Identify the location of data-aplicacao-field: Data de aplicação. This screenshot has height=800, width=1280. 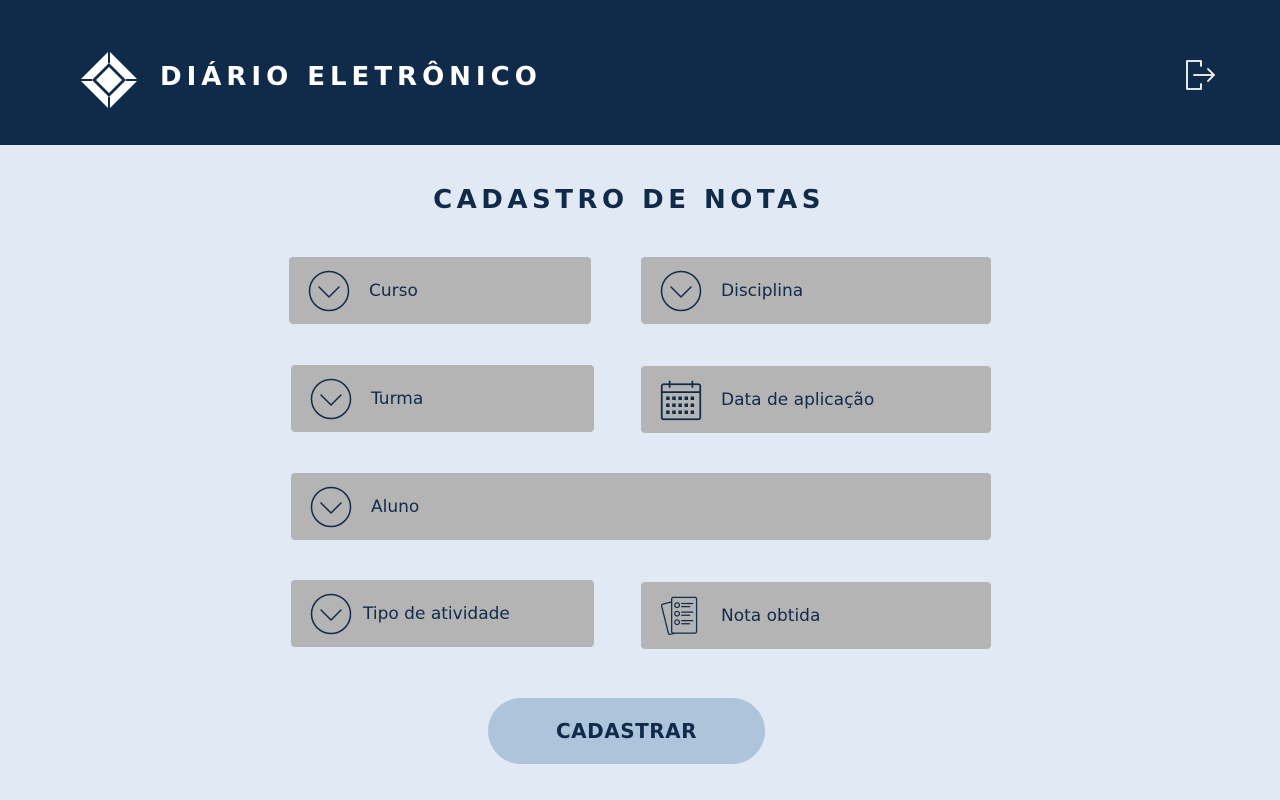
(816, 399).